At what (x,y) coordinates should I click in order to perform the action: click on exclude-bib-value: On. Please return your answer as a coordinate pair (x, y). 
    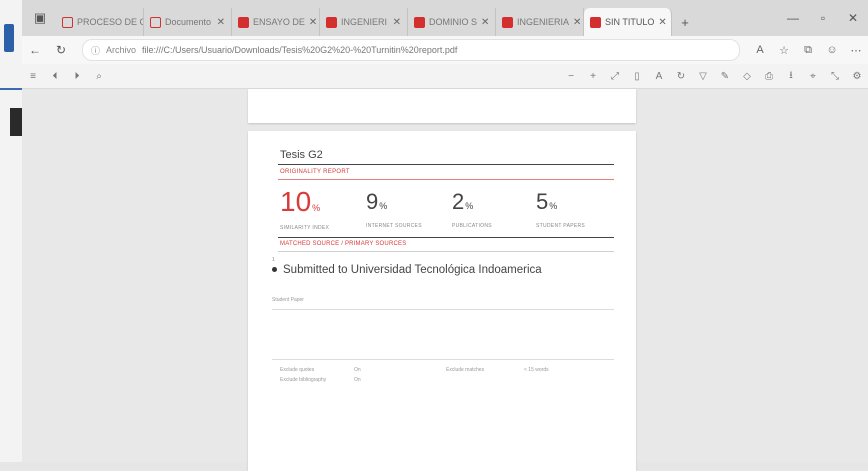
    Looking at the image, I should click on (357, 380).